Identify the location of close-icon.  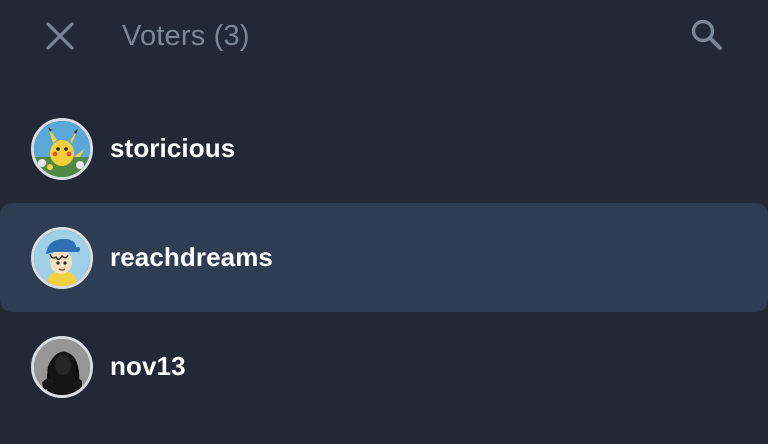
(60, 36).